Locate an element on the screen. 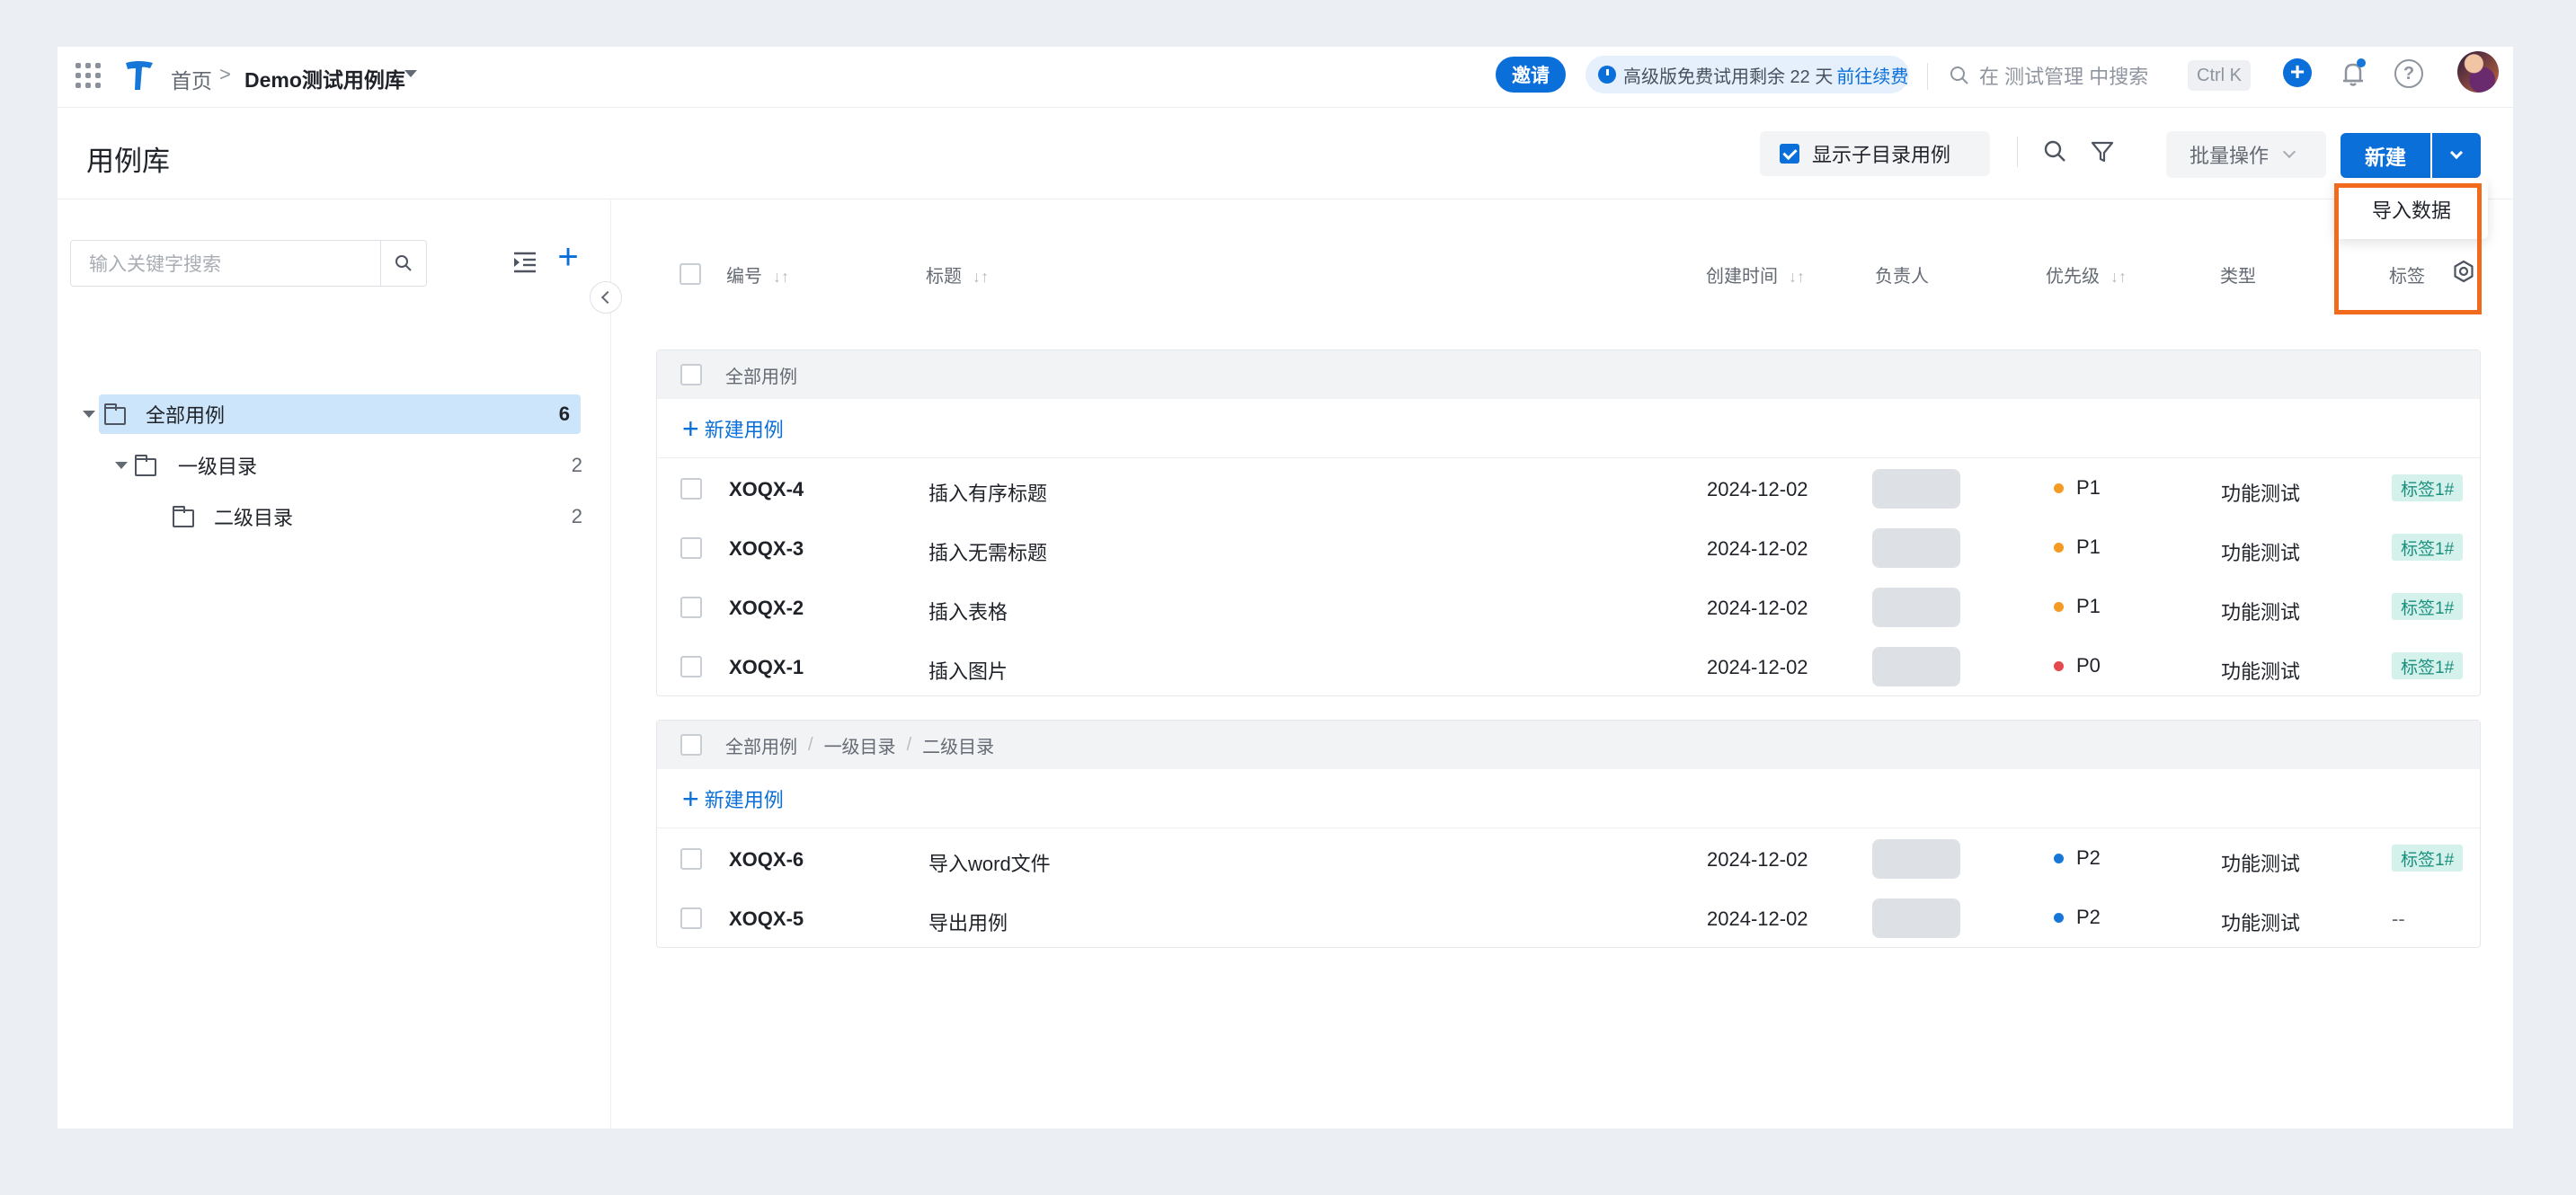 This screenshot has width=2576, height=1195. clock-icon is located at coordinates (1607, 75).